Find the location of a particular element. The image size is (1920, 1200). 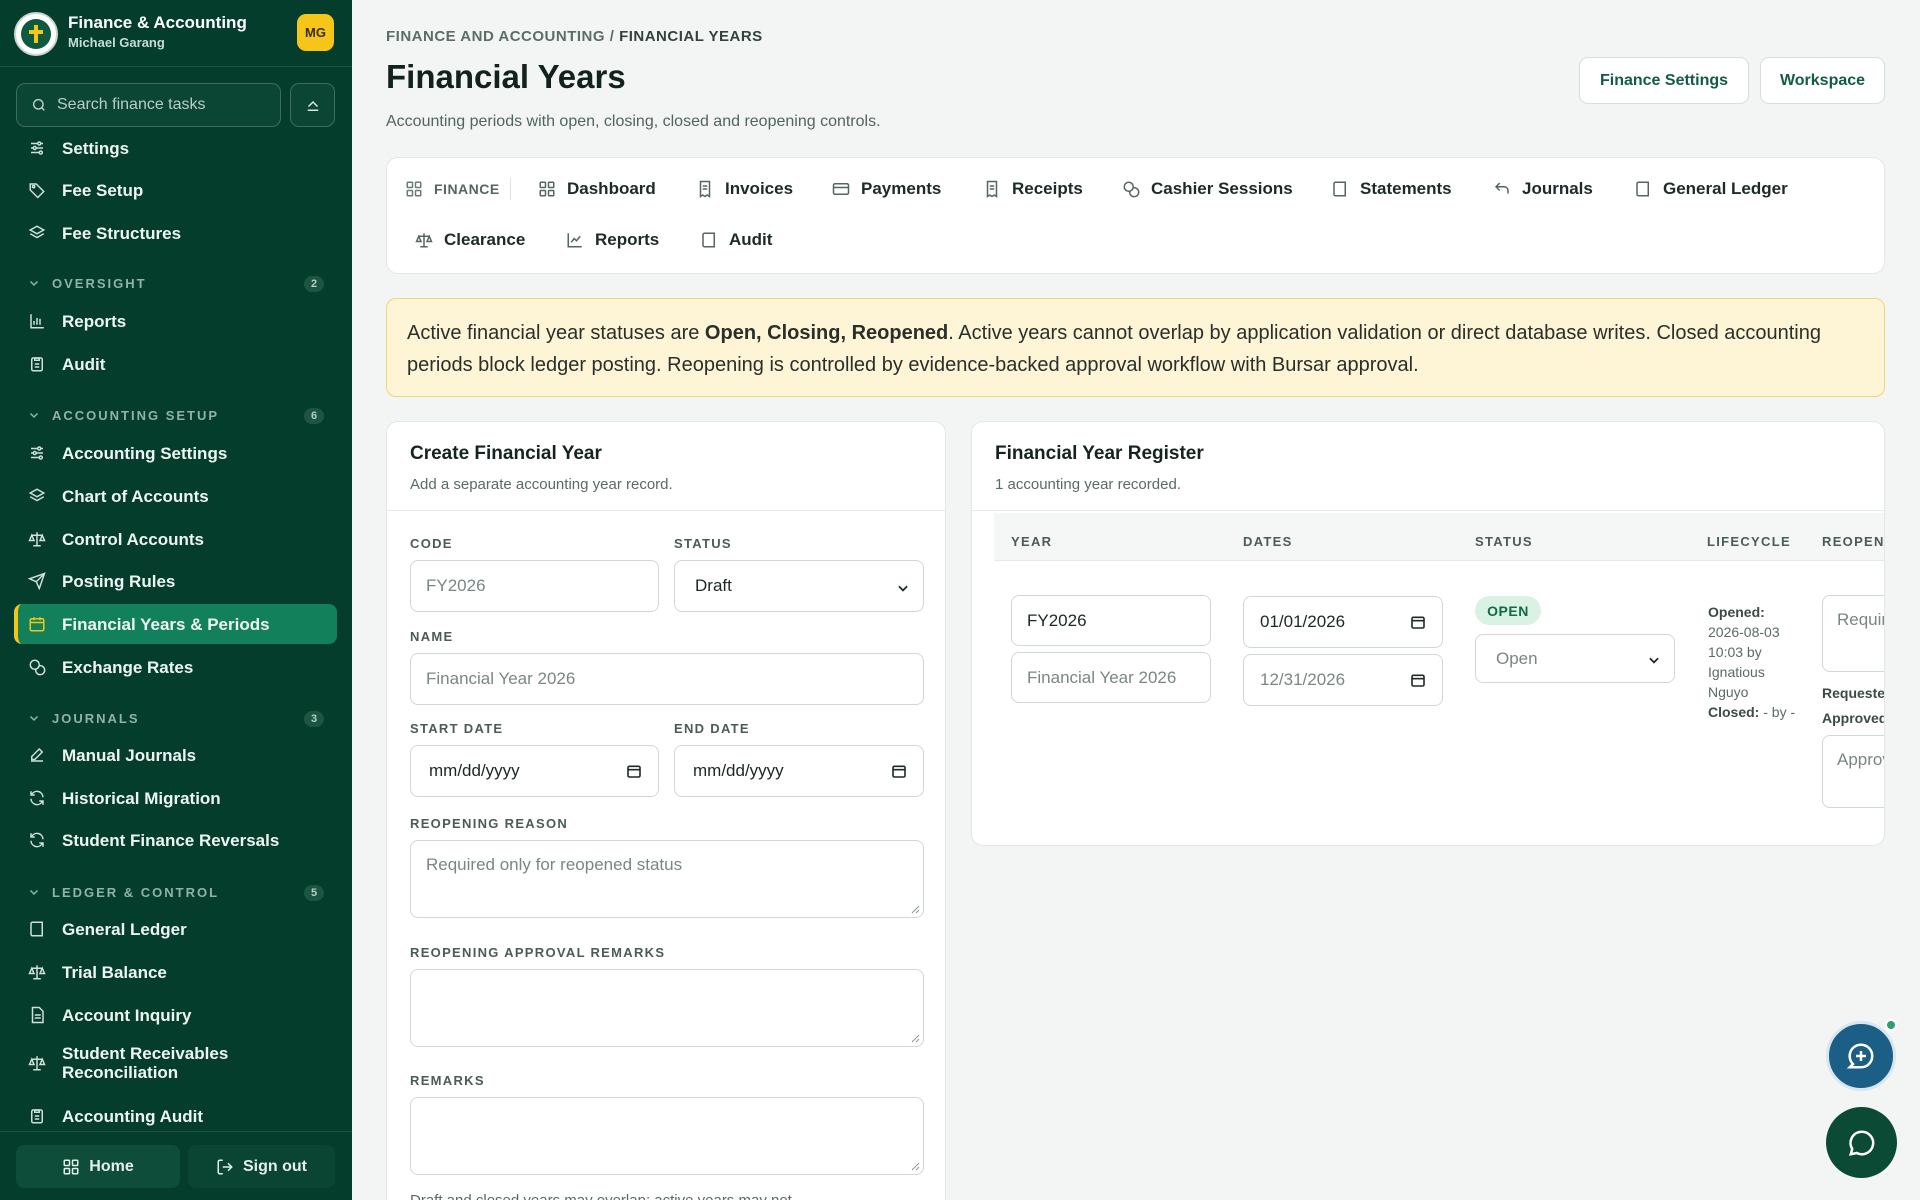

sign-out-button: Sign out is located at coordinates (261, 1166).